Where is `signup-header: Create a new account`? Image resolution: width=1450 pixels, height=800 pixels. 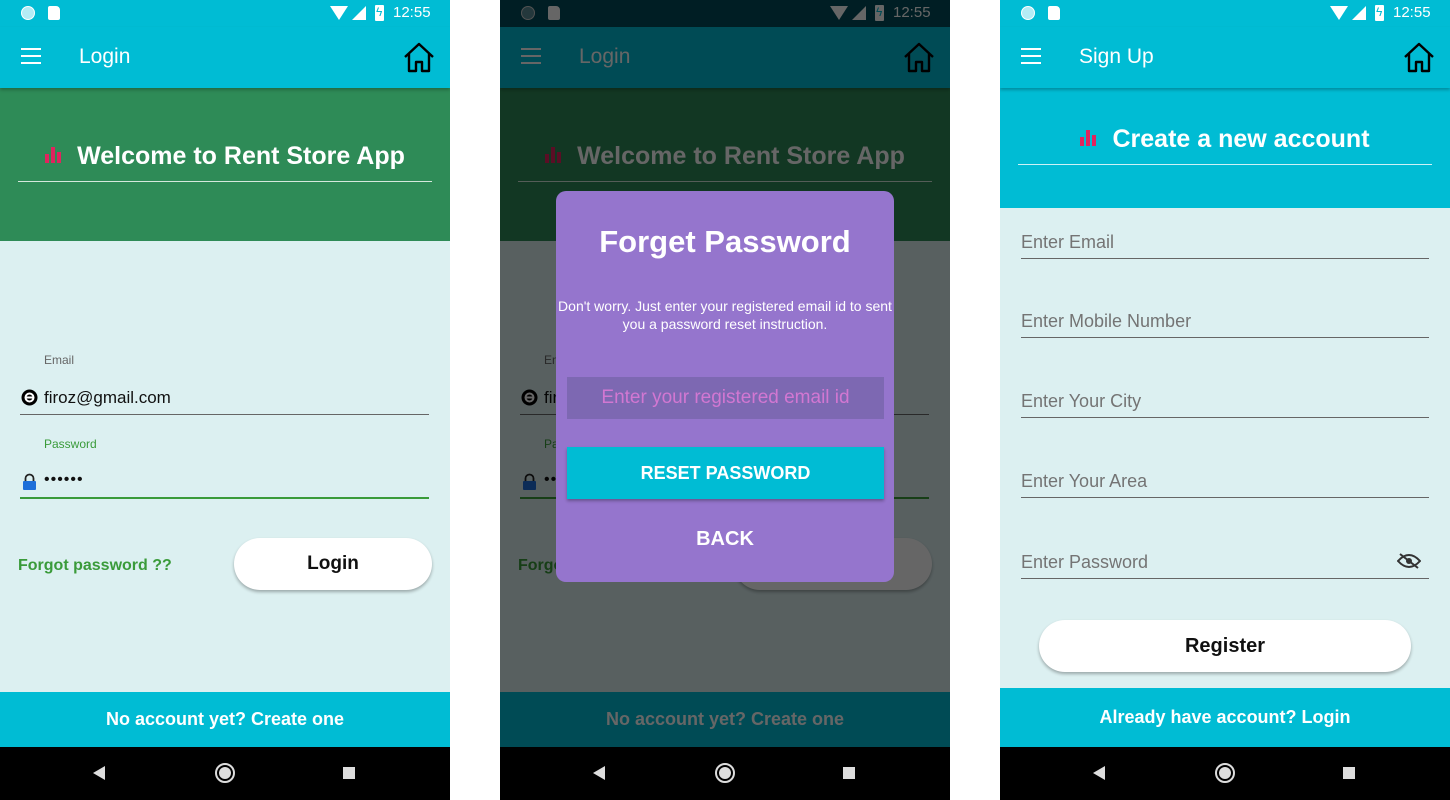 signup-header: Create a new account is located at coordinates (1225, 148).